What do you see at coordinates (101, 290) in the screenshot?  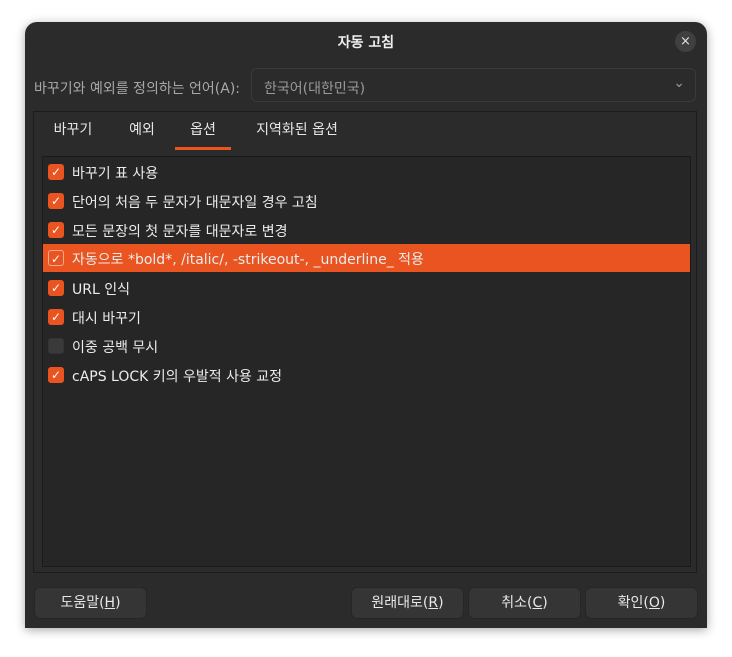 I see `option-label: URL 인식` at bounding box center [101, 290].